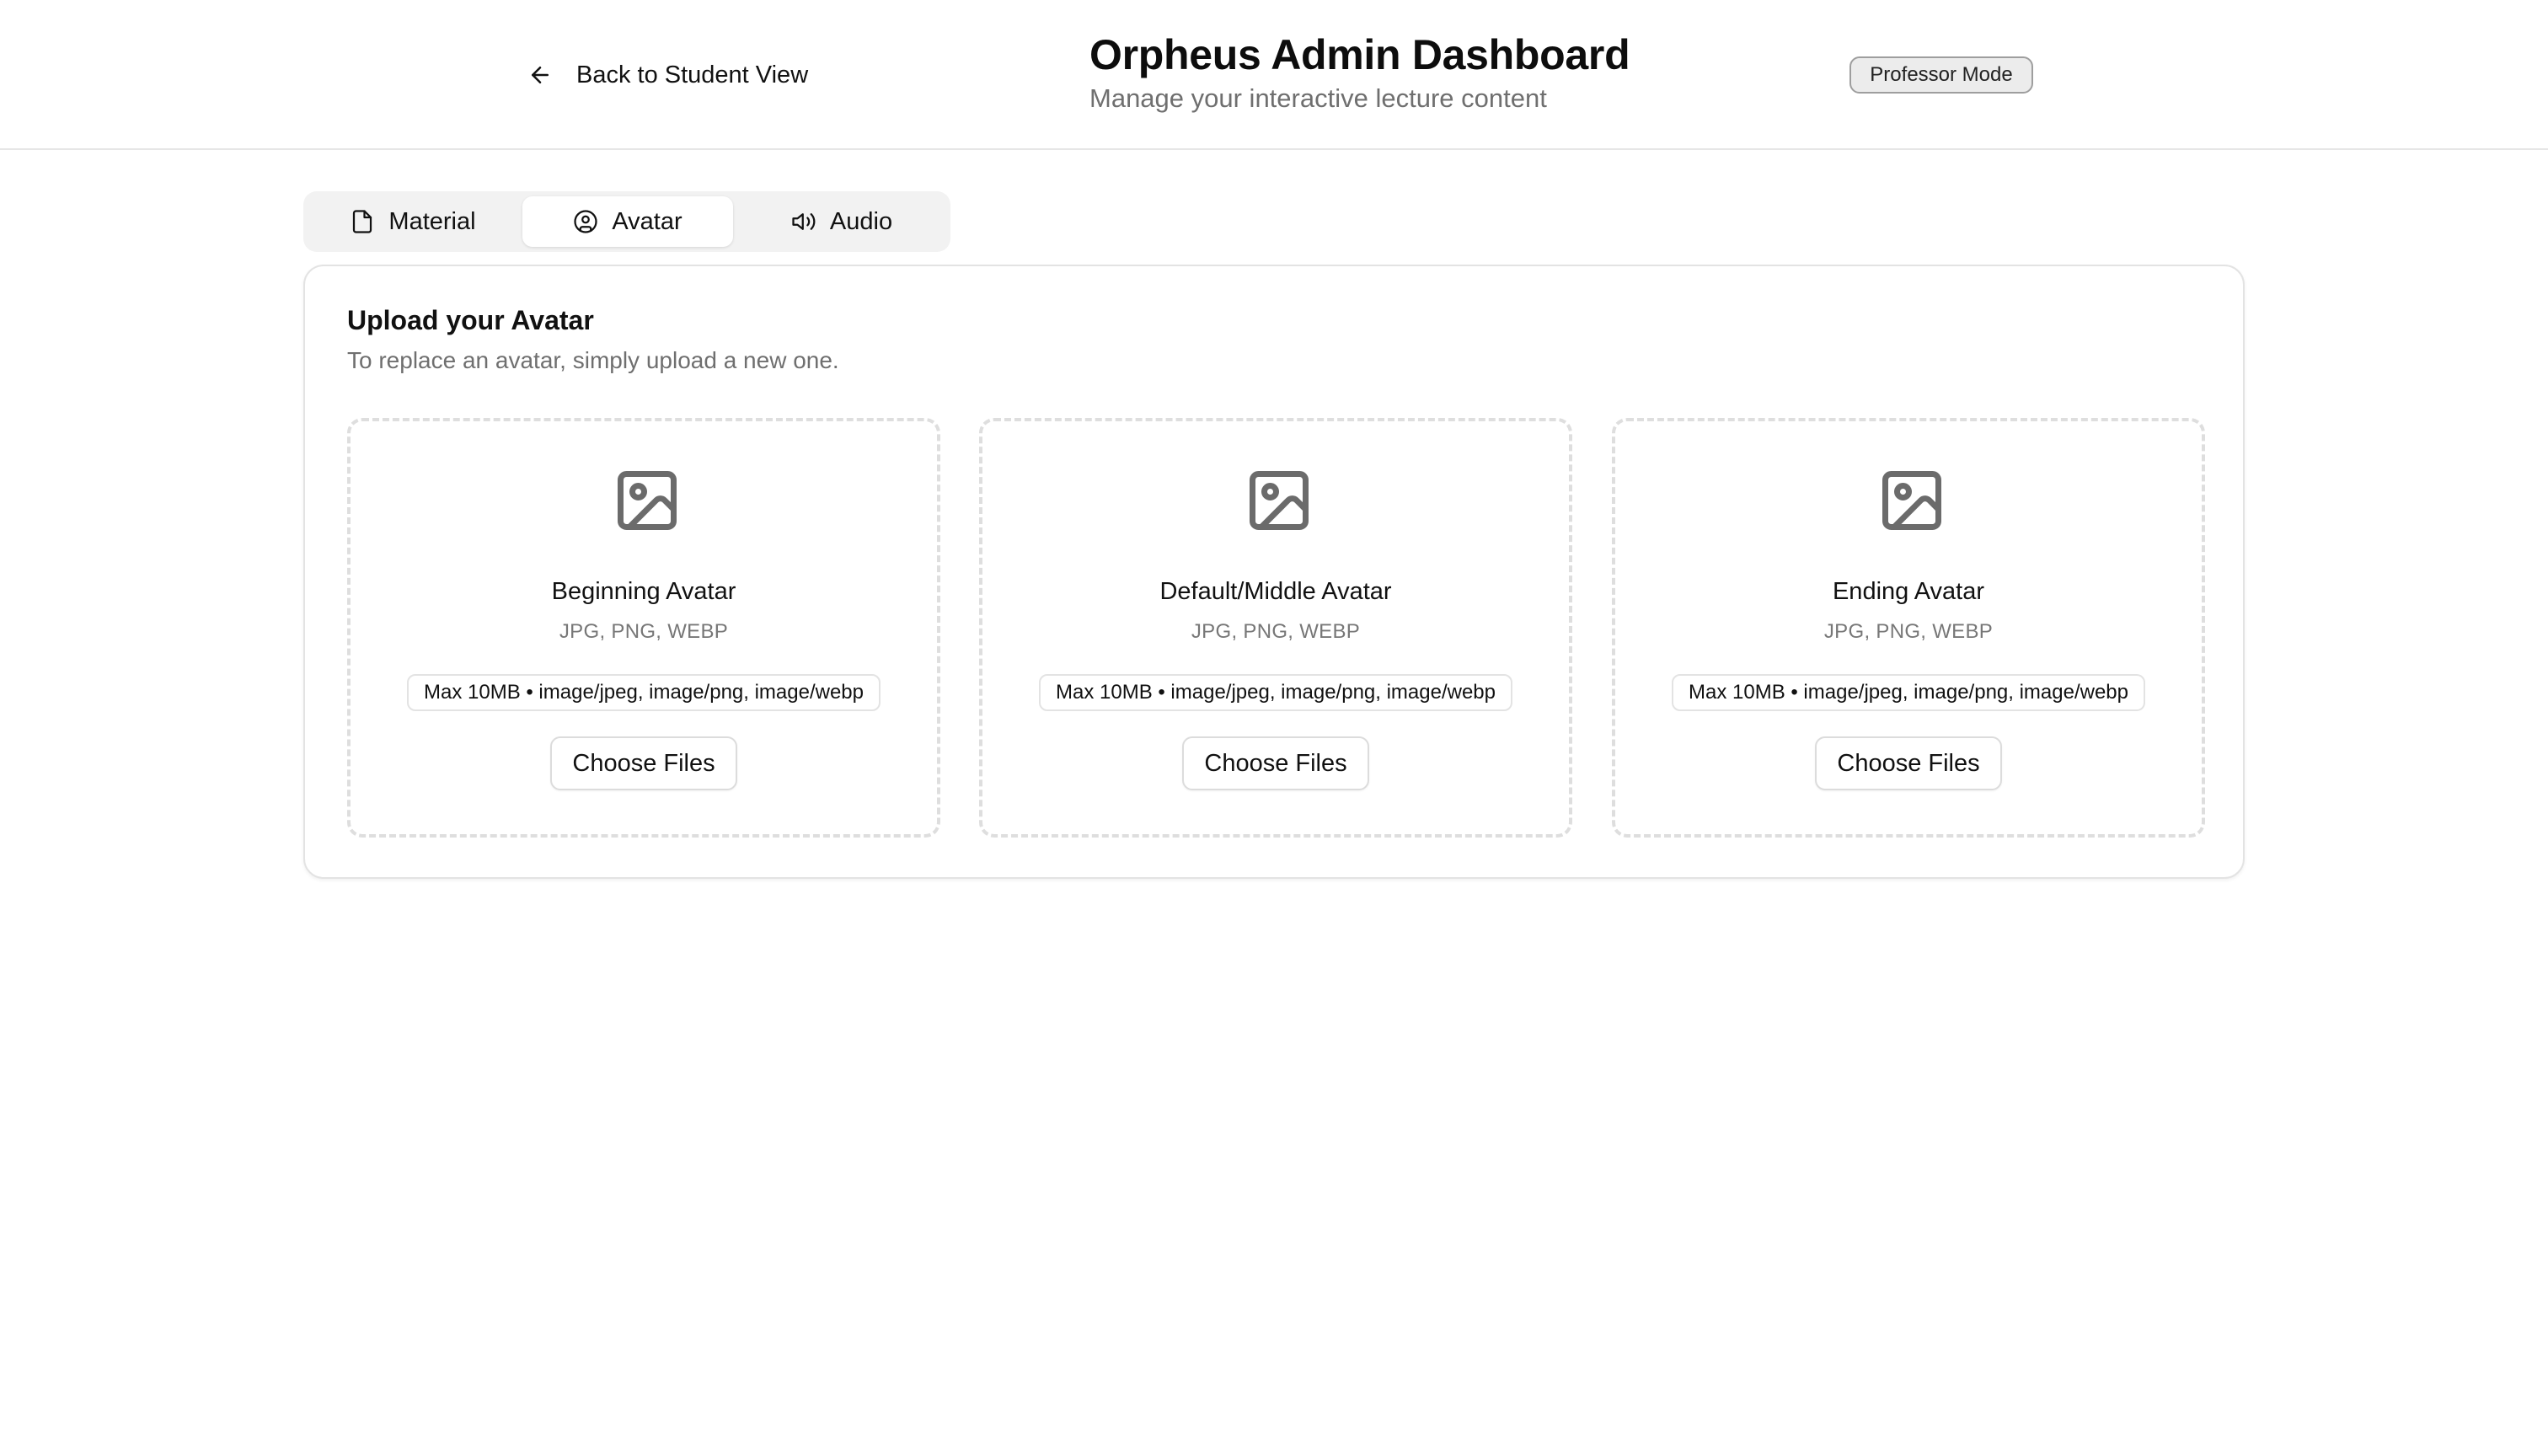 Image resolution: width=2548 pixels, height=1456 pixels. Describe the element at coordinates (585, 221) in the screenshot. I see `user-circle-icon` at that location.